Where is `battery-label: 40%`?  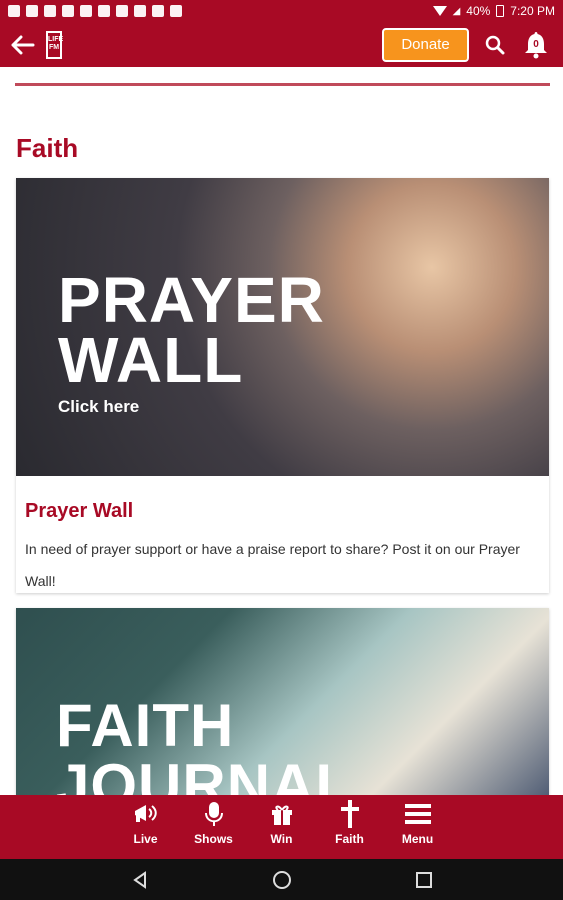 battery-label: 40% is located at coordinates (478, 11).